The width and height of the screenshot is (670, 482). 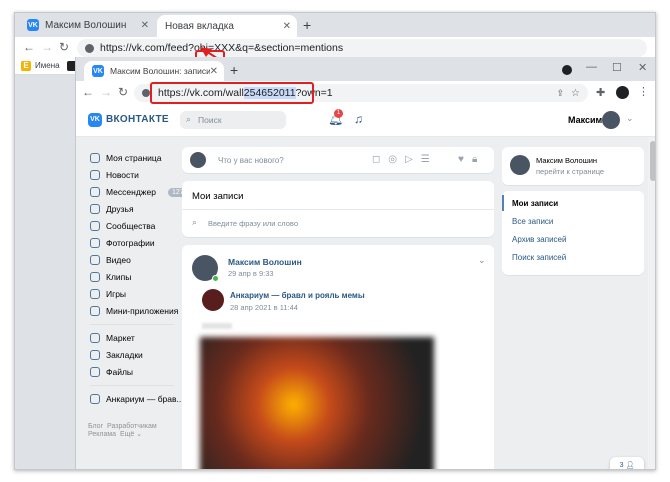 What do you see at coordinates (575, 93) in the screenshot?
I see `star-icon: ☆` at bounding box center [575, 93].